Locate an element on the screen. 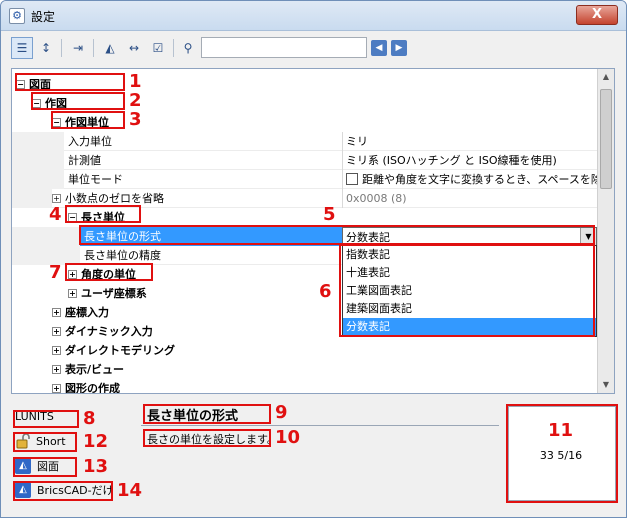  annotation-number: 11 is located at coordinates (561, 430).